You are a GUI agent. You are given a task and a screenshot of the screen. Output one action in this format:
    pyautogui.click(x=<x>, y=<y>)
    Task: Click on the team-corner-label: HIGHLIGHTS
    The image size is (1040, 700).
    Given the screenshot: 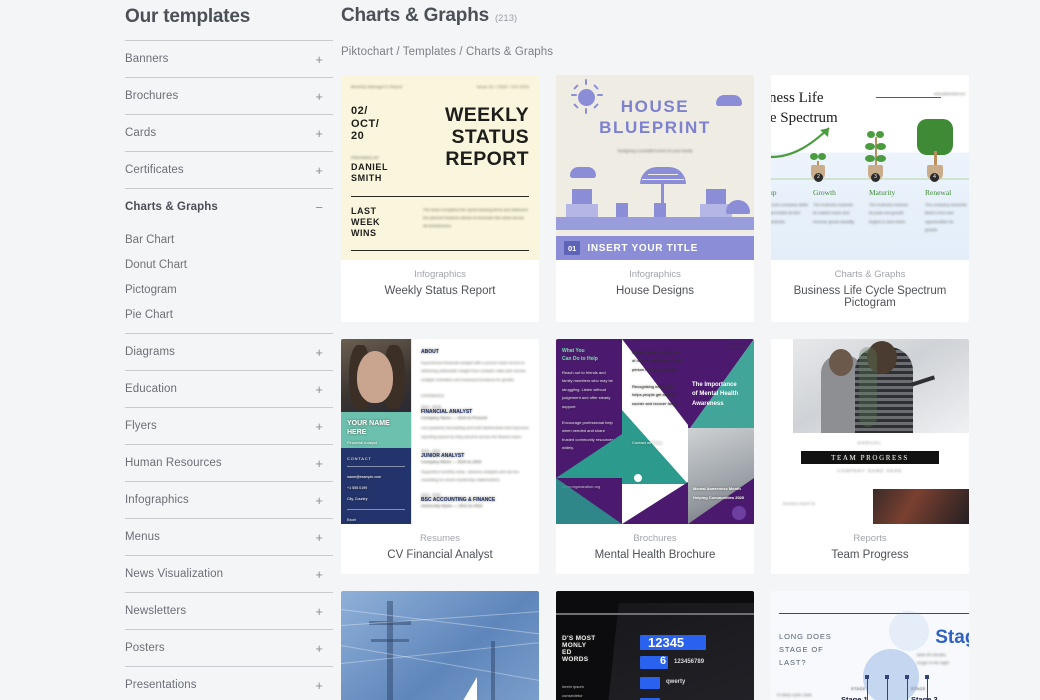 What is the action you would take?
    pyautogui.click(x=799, y=503)
    